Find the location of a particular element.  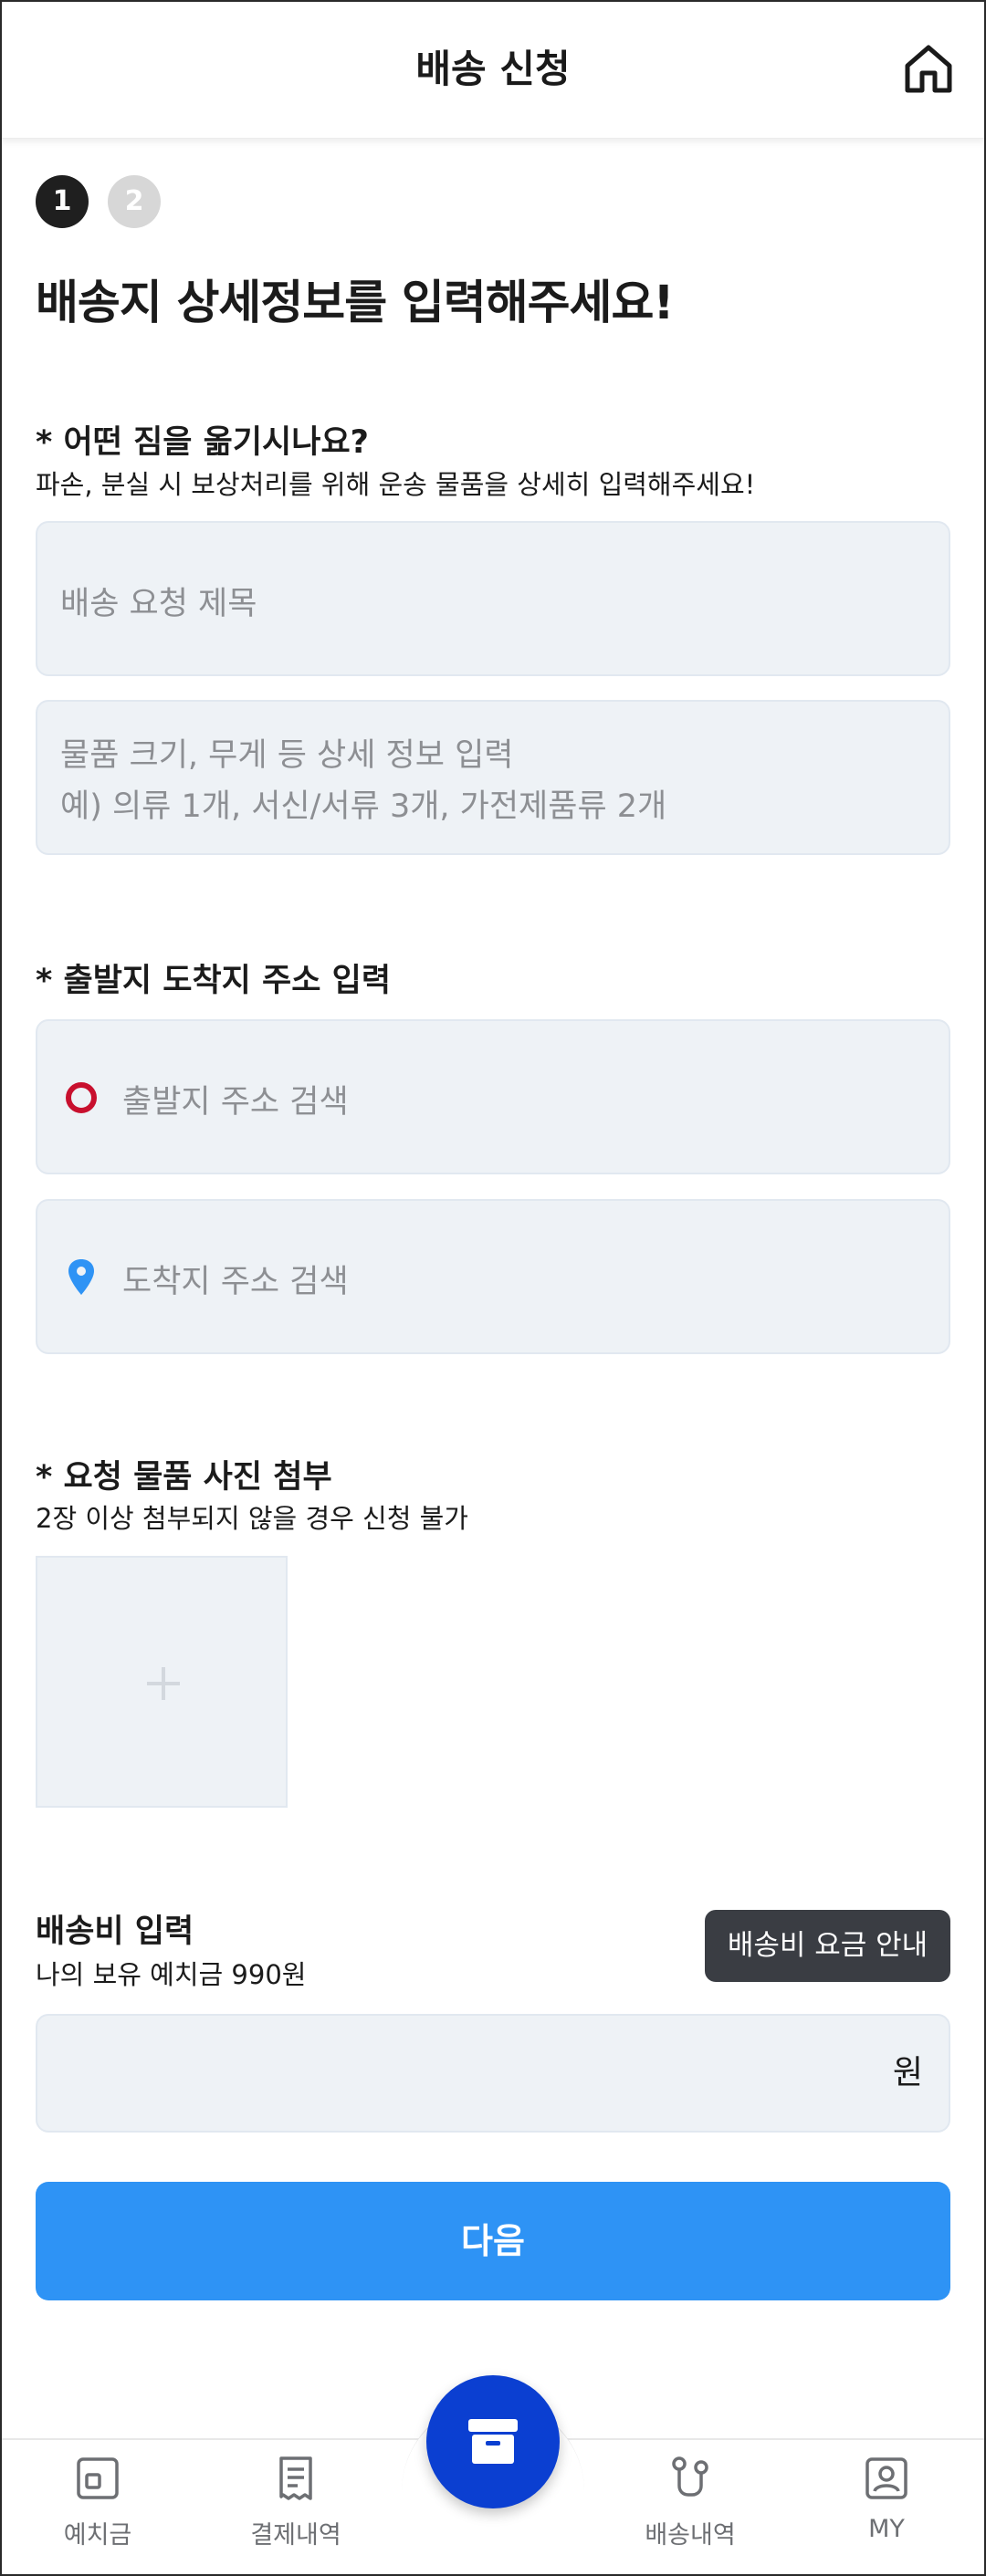

nav-item-my: MY is located at coordinates (886, 2499).